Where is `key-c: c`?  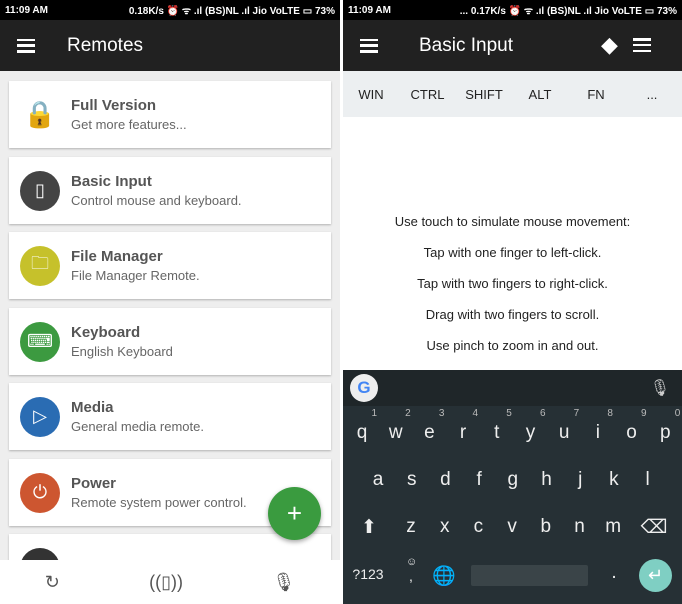 key-c: c is located at coordinates (478, 527).